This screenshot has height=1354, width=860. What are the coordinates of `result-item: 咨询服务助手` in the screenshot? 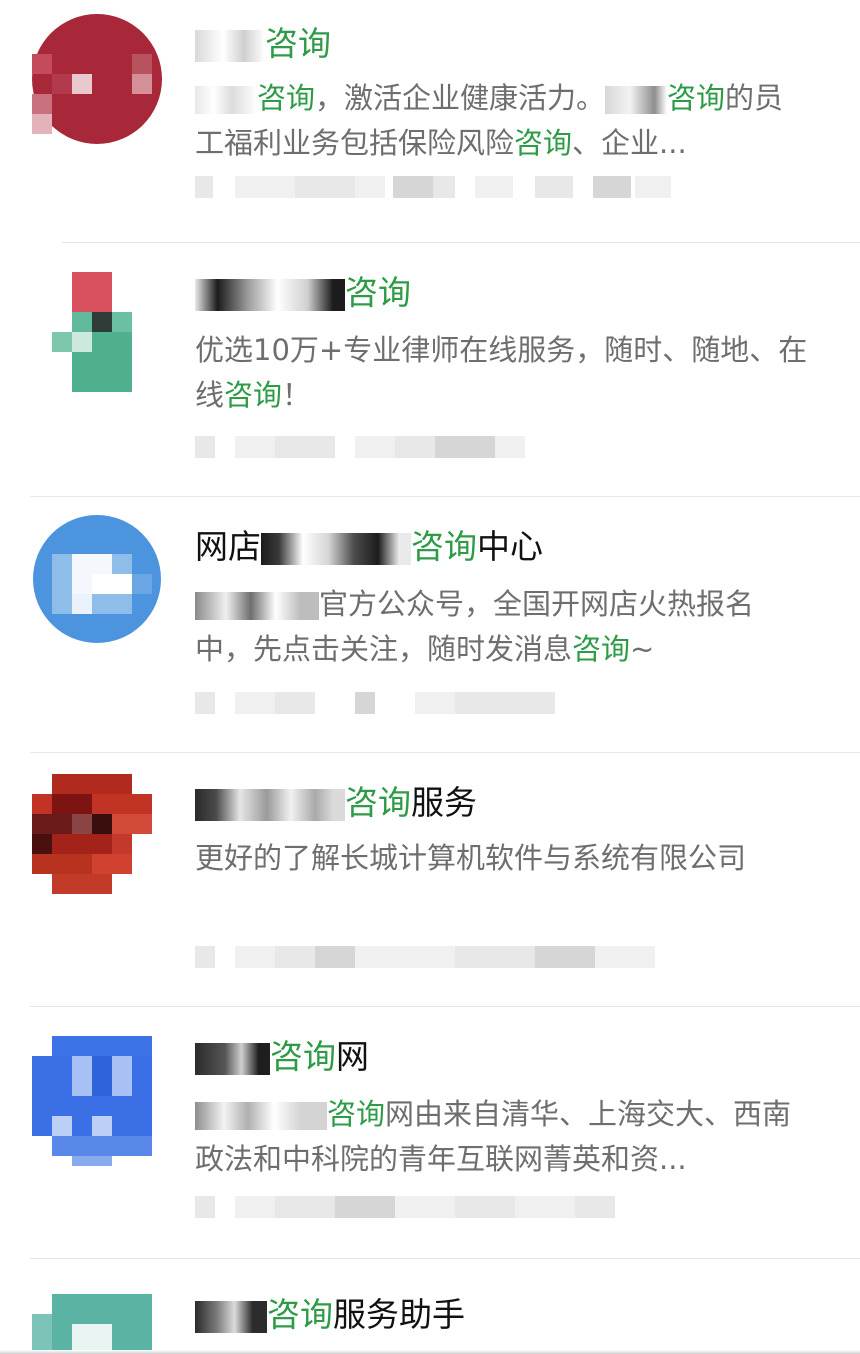 It's located at (430, 1306).